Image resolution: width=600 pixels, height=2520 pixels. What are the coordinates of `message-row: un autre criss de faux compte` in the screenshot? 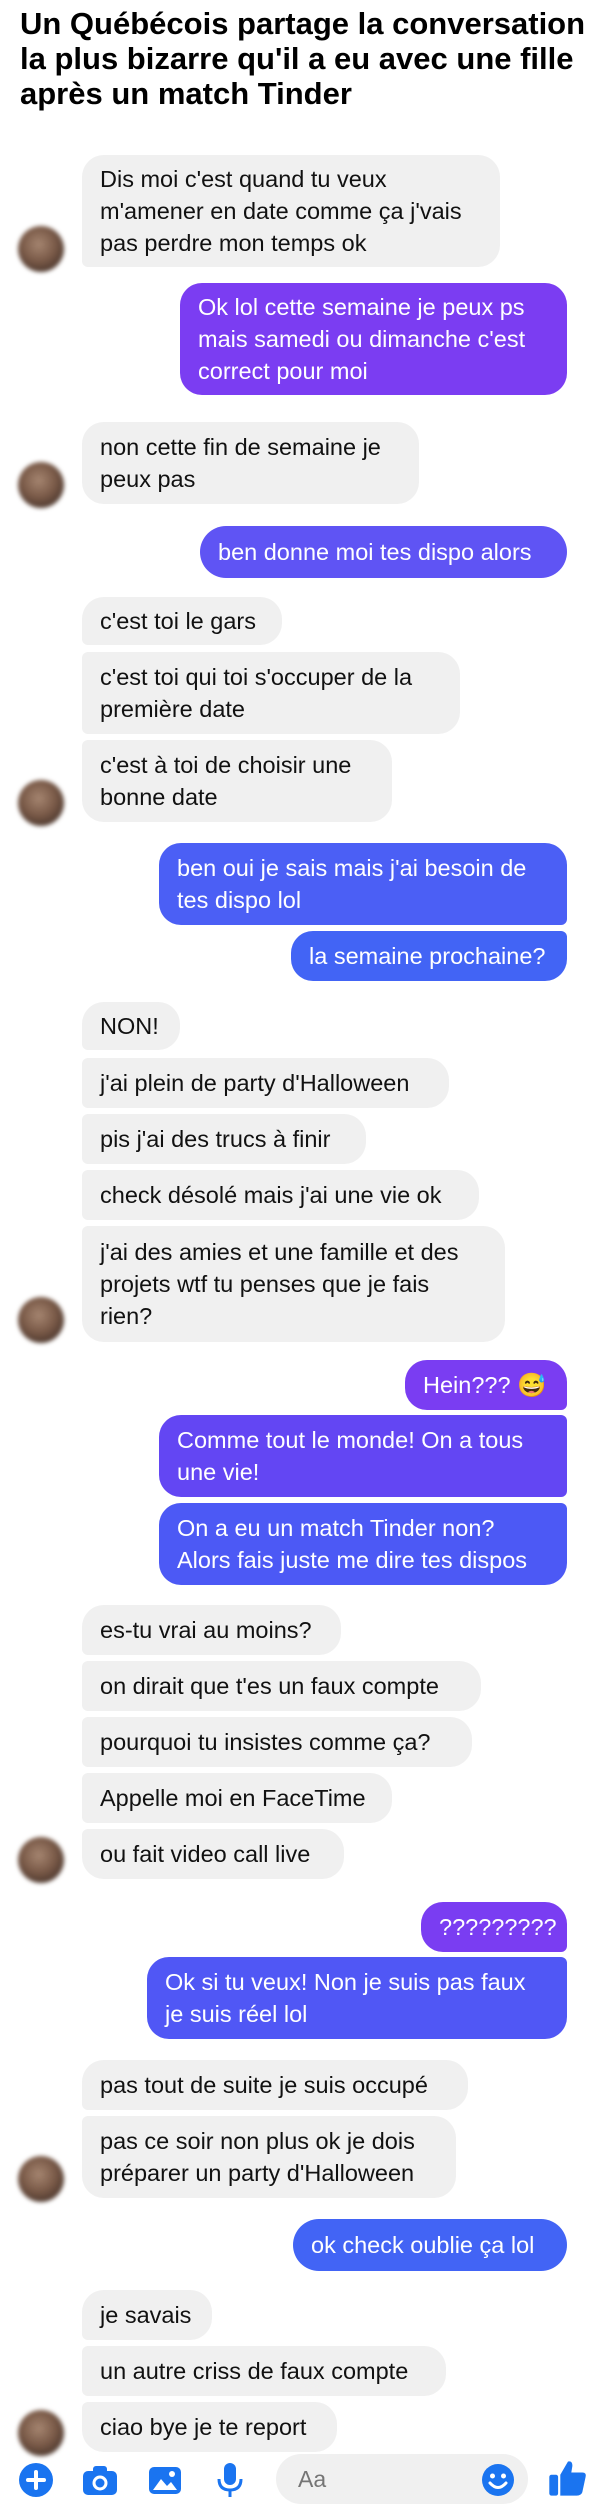 It's located at (300, 2371).